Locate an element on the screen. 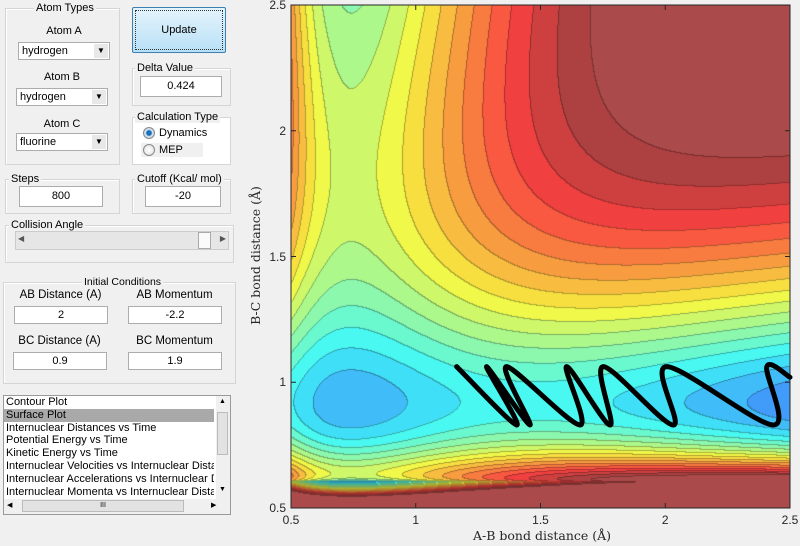  ab-momentum-input: -2.2 is located at coordinates (175, 315).